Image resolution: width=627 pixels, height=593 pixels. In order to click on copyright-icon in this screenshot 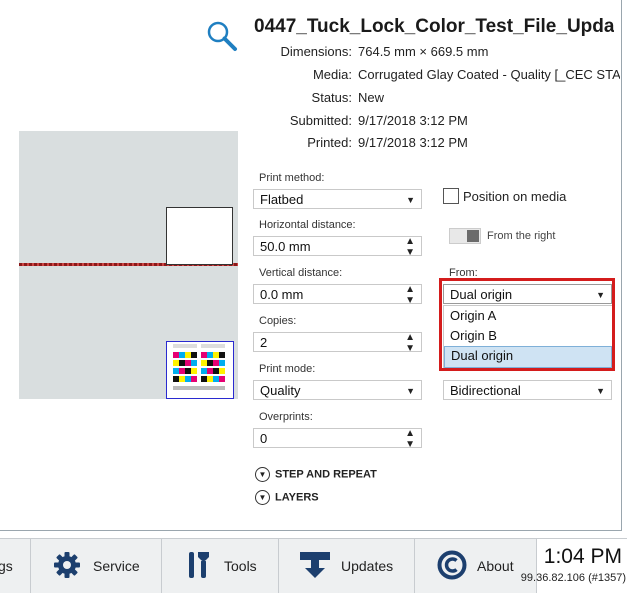, I will do `click(452, 565)`.